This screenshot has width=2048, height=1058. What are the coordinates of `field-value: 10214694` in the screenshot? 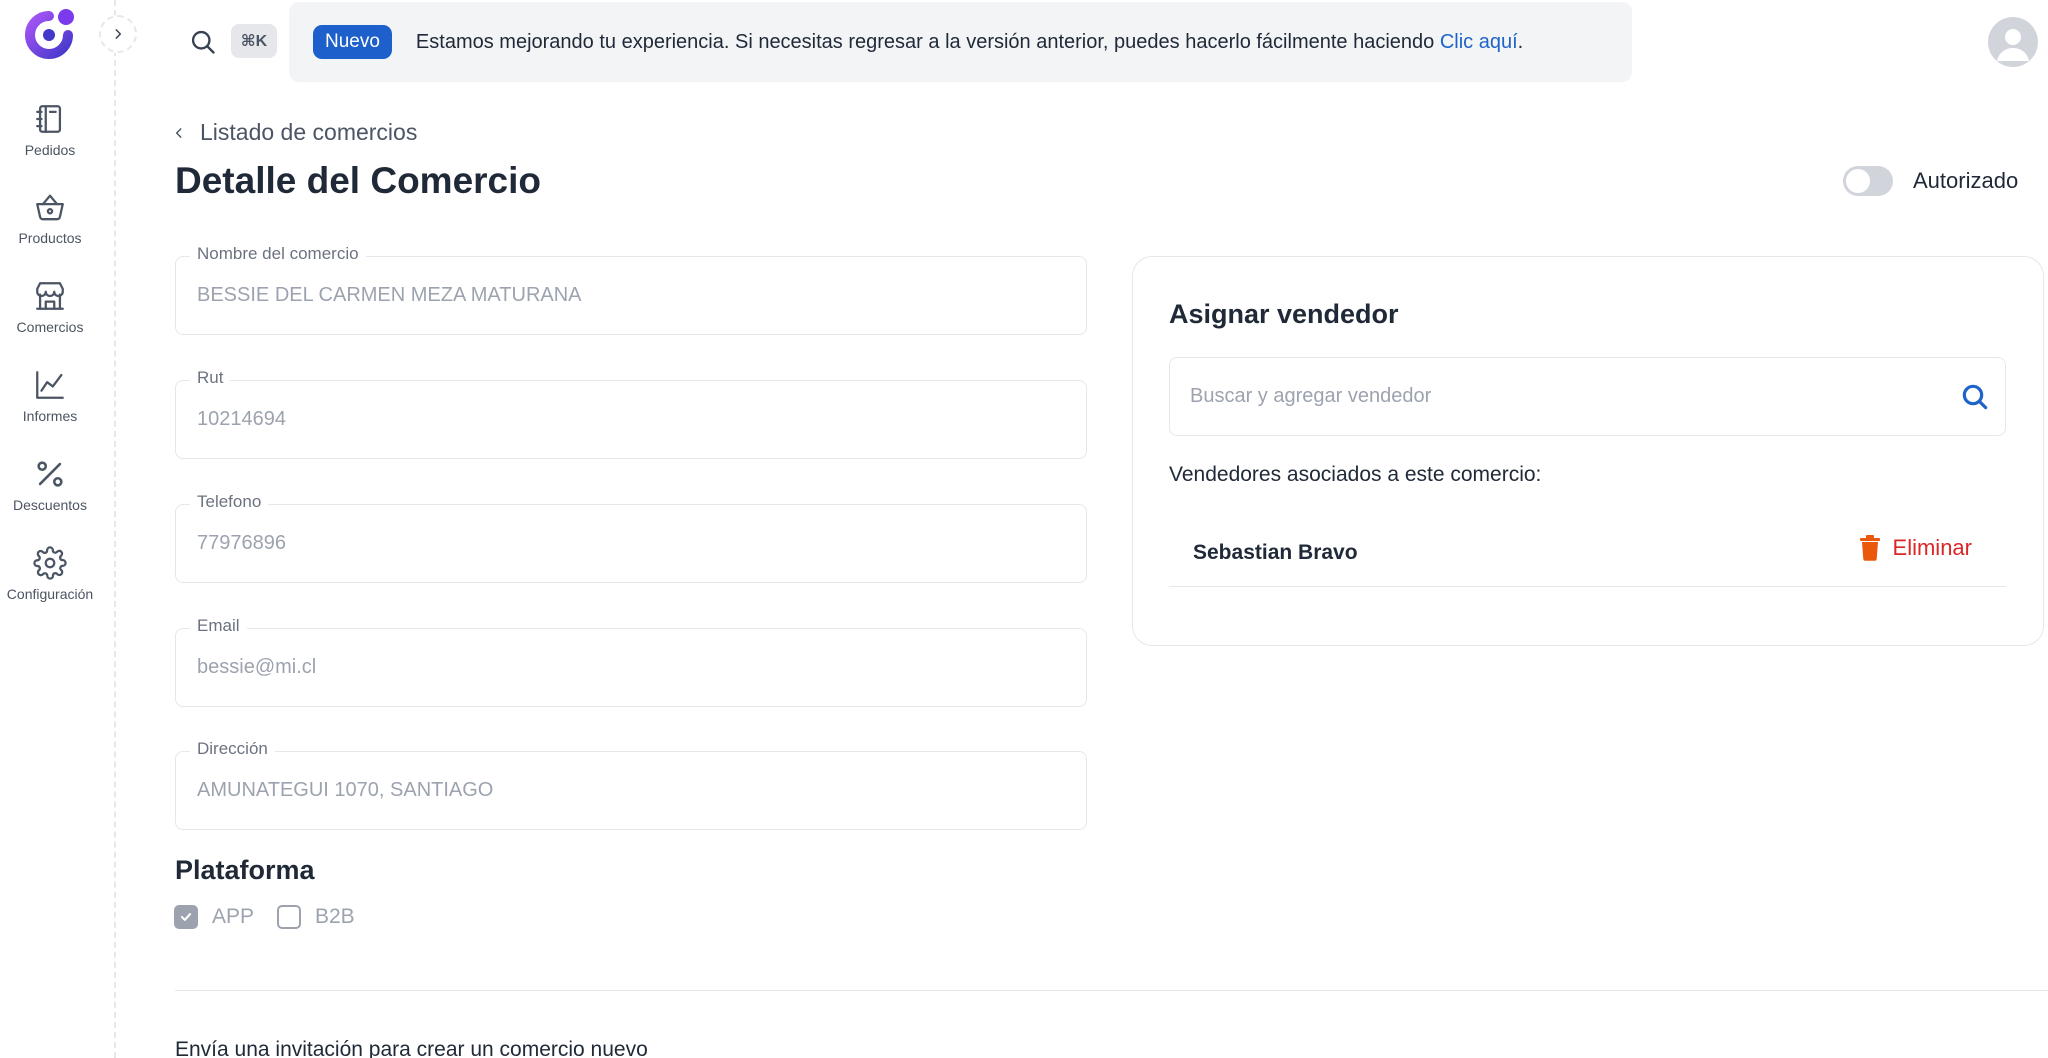 It's located at (241, 419).